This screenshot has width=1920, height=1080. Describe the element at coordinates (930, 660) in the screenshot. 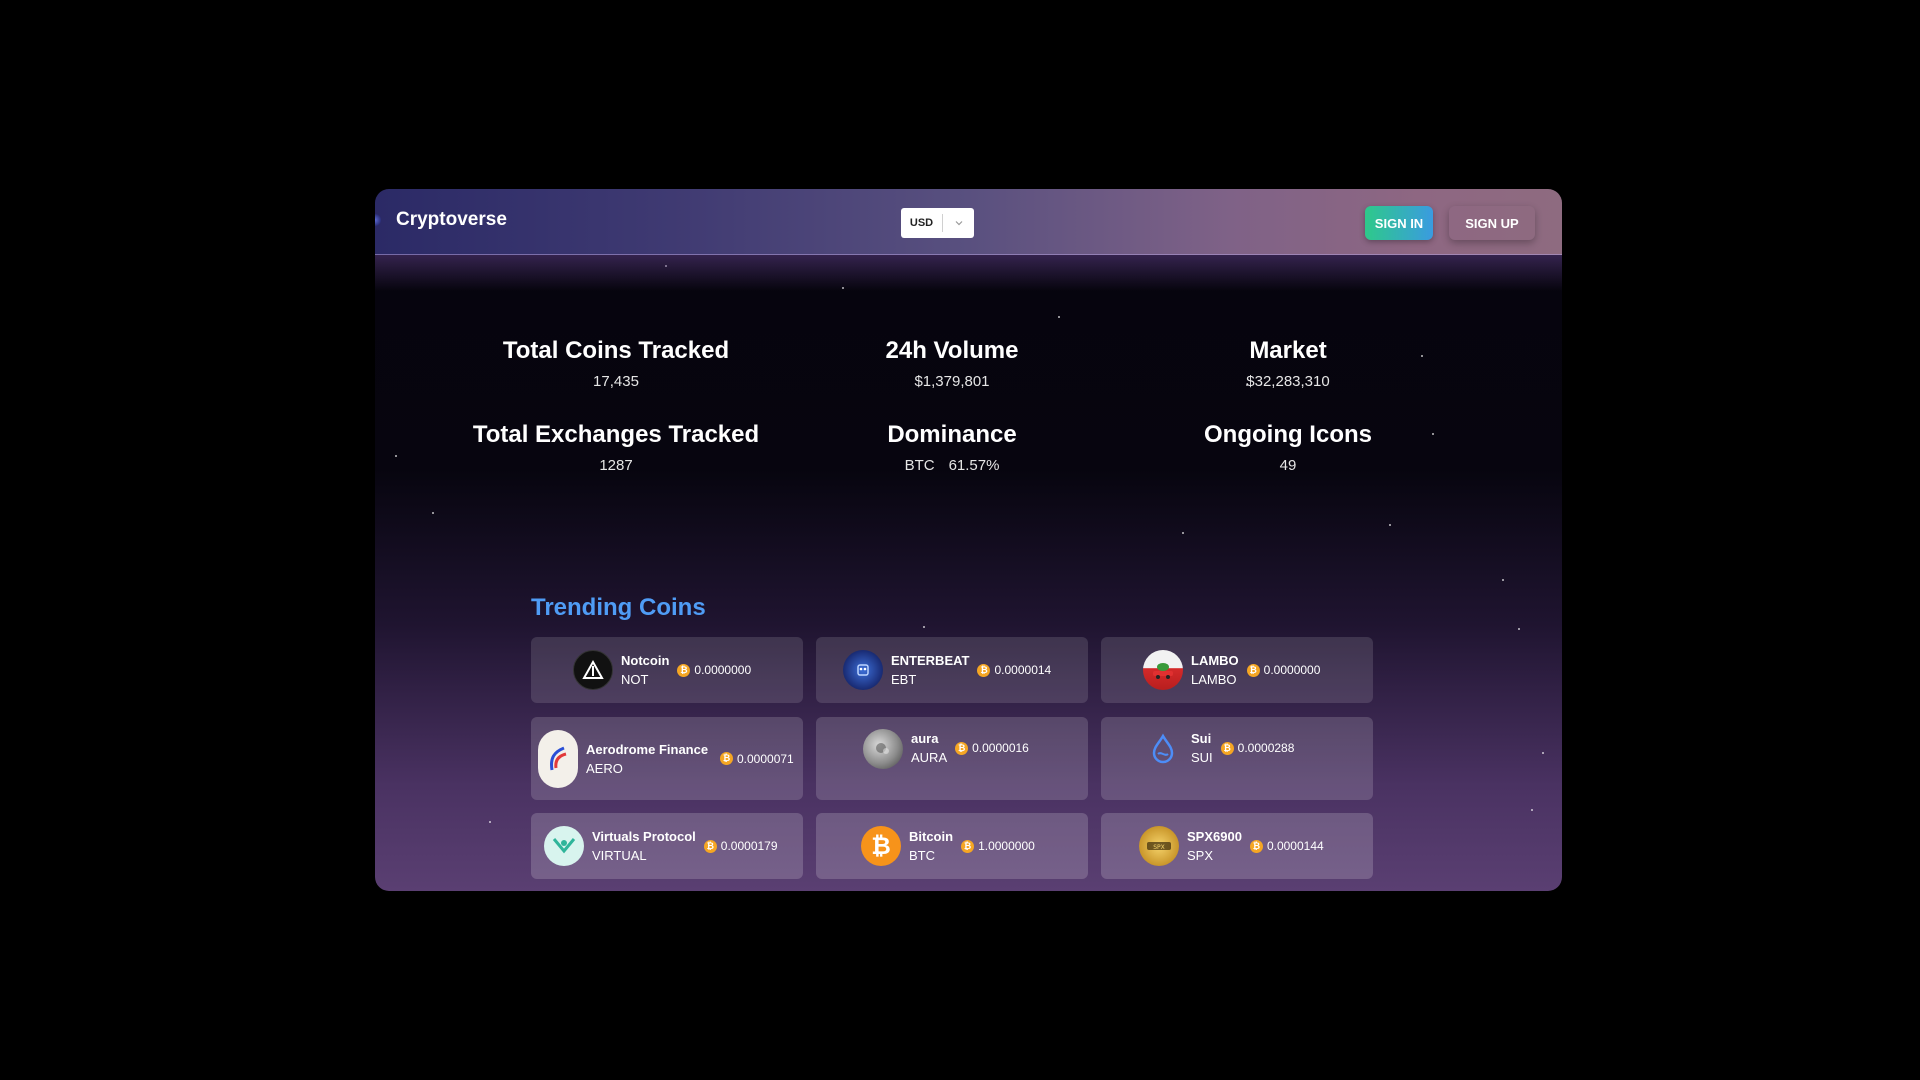

I see `coin-name: ENTERBEAT` at that location.